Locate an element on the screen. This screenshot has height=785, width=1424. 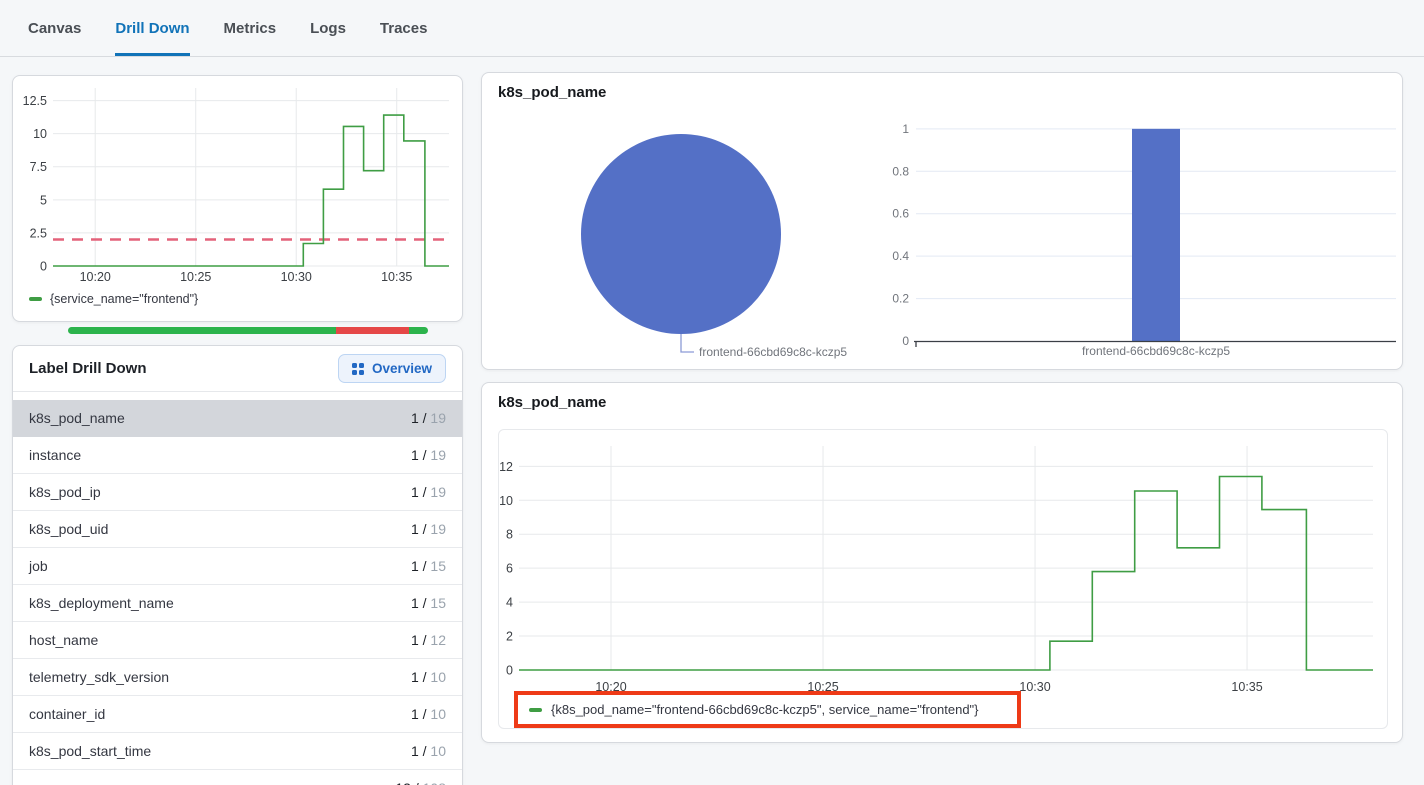
grid-icon is located at coordinates (357, 368).